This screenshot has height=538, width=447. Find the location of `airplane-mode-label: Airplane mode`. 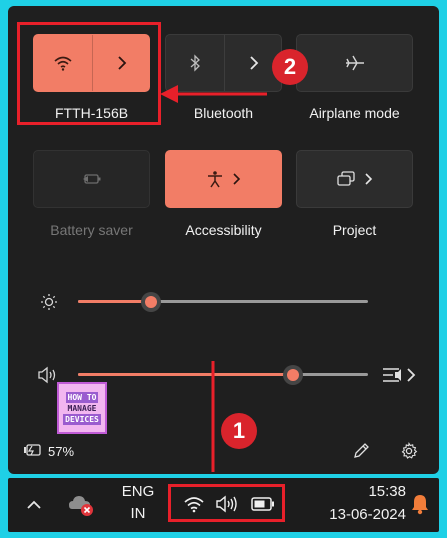

airplane-mode-label: Airplane mode is located at coordinates (354, 113).